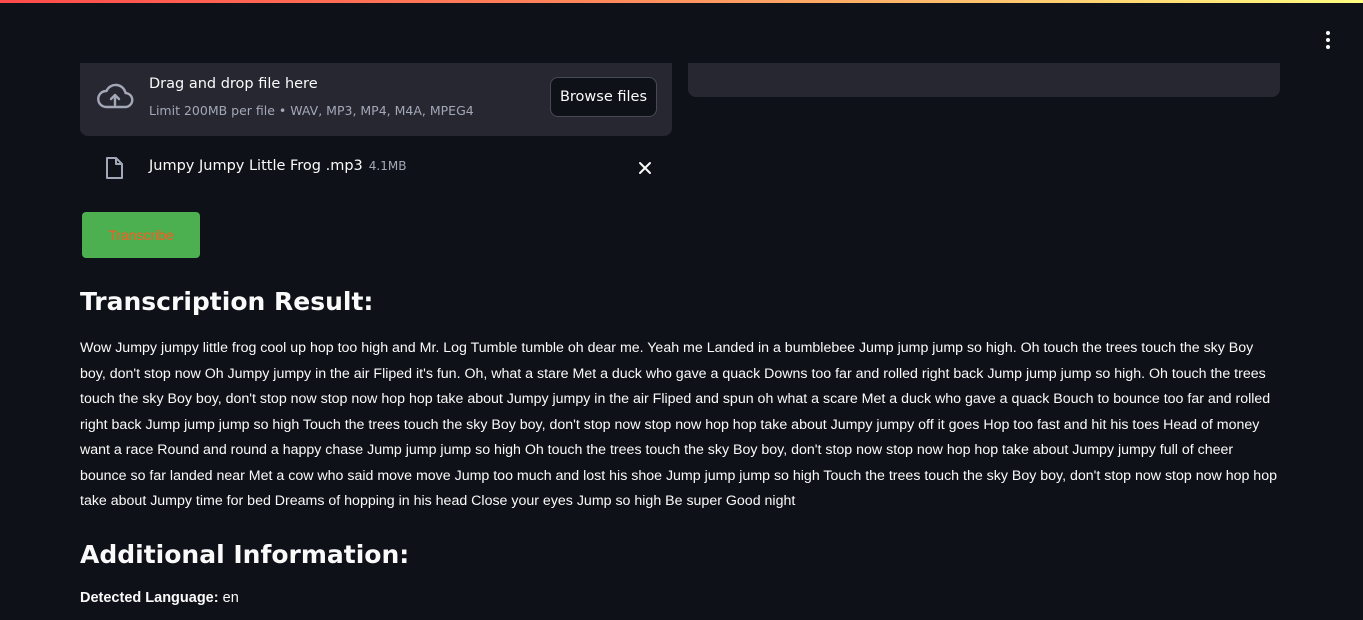 This screenshot has width=1363, height=620. What do you see at coordinates (141, 235) in the screenshot?
I see `transcribe-button: Transcribe` at bounding box center [141, 235].